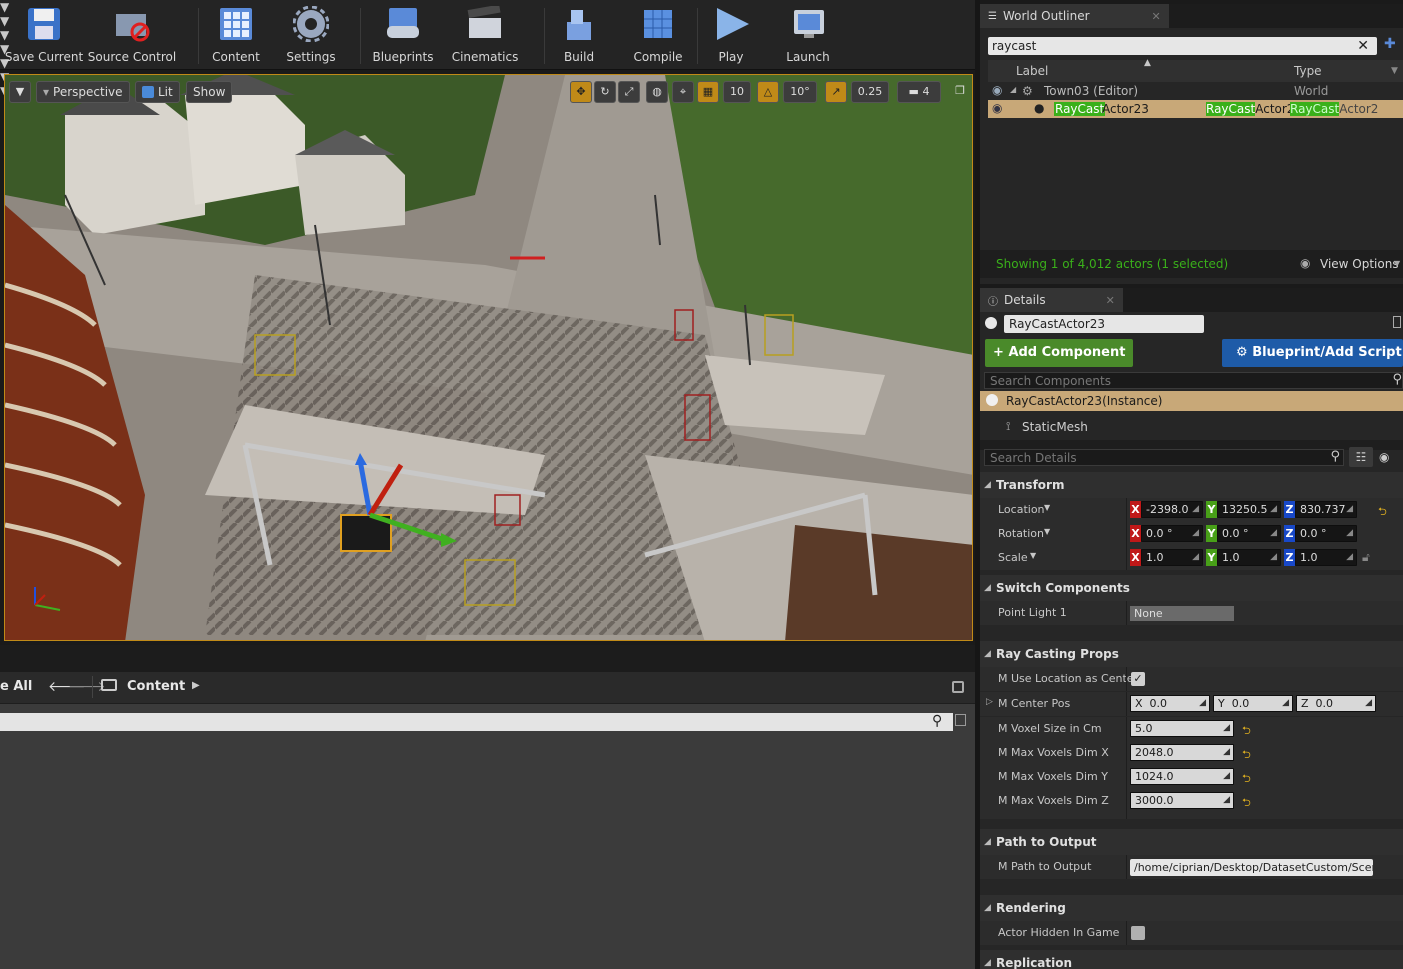 Image resolution: width=1403 pixels, height=969 pixels. What do you see at coordinates (1390, 44) in the screenshot?
I see `add-actor-icon: ✚` at bounding box center [1390, 44].